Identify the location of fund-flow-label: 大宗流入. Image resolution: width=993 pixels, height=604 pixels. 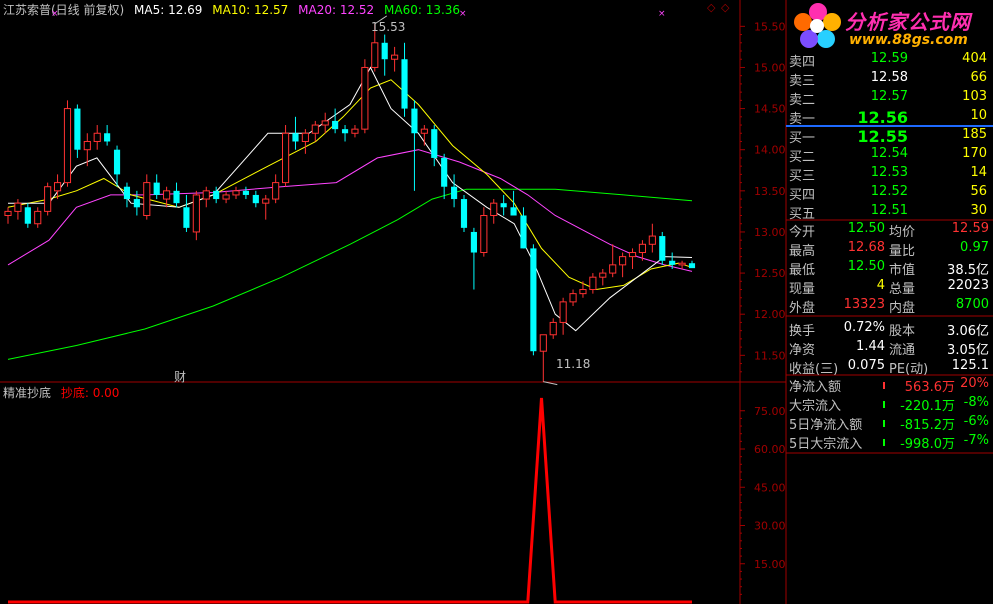
(815, 406).